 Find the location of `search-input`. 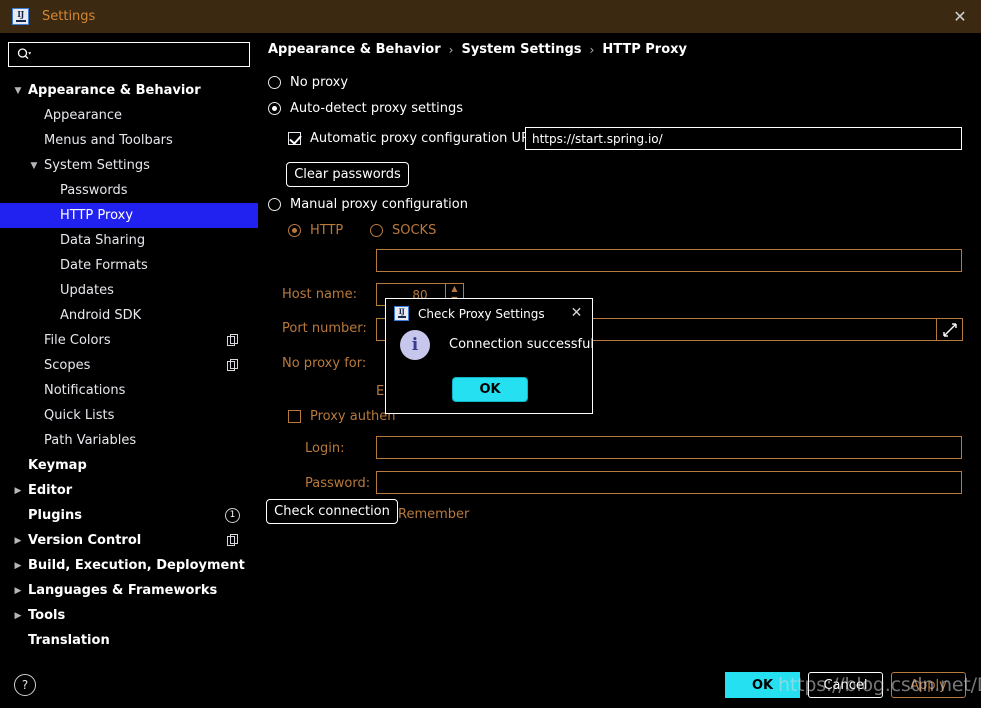

search-input is located at coordinates (140, 54).